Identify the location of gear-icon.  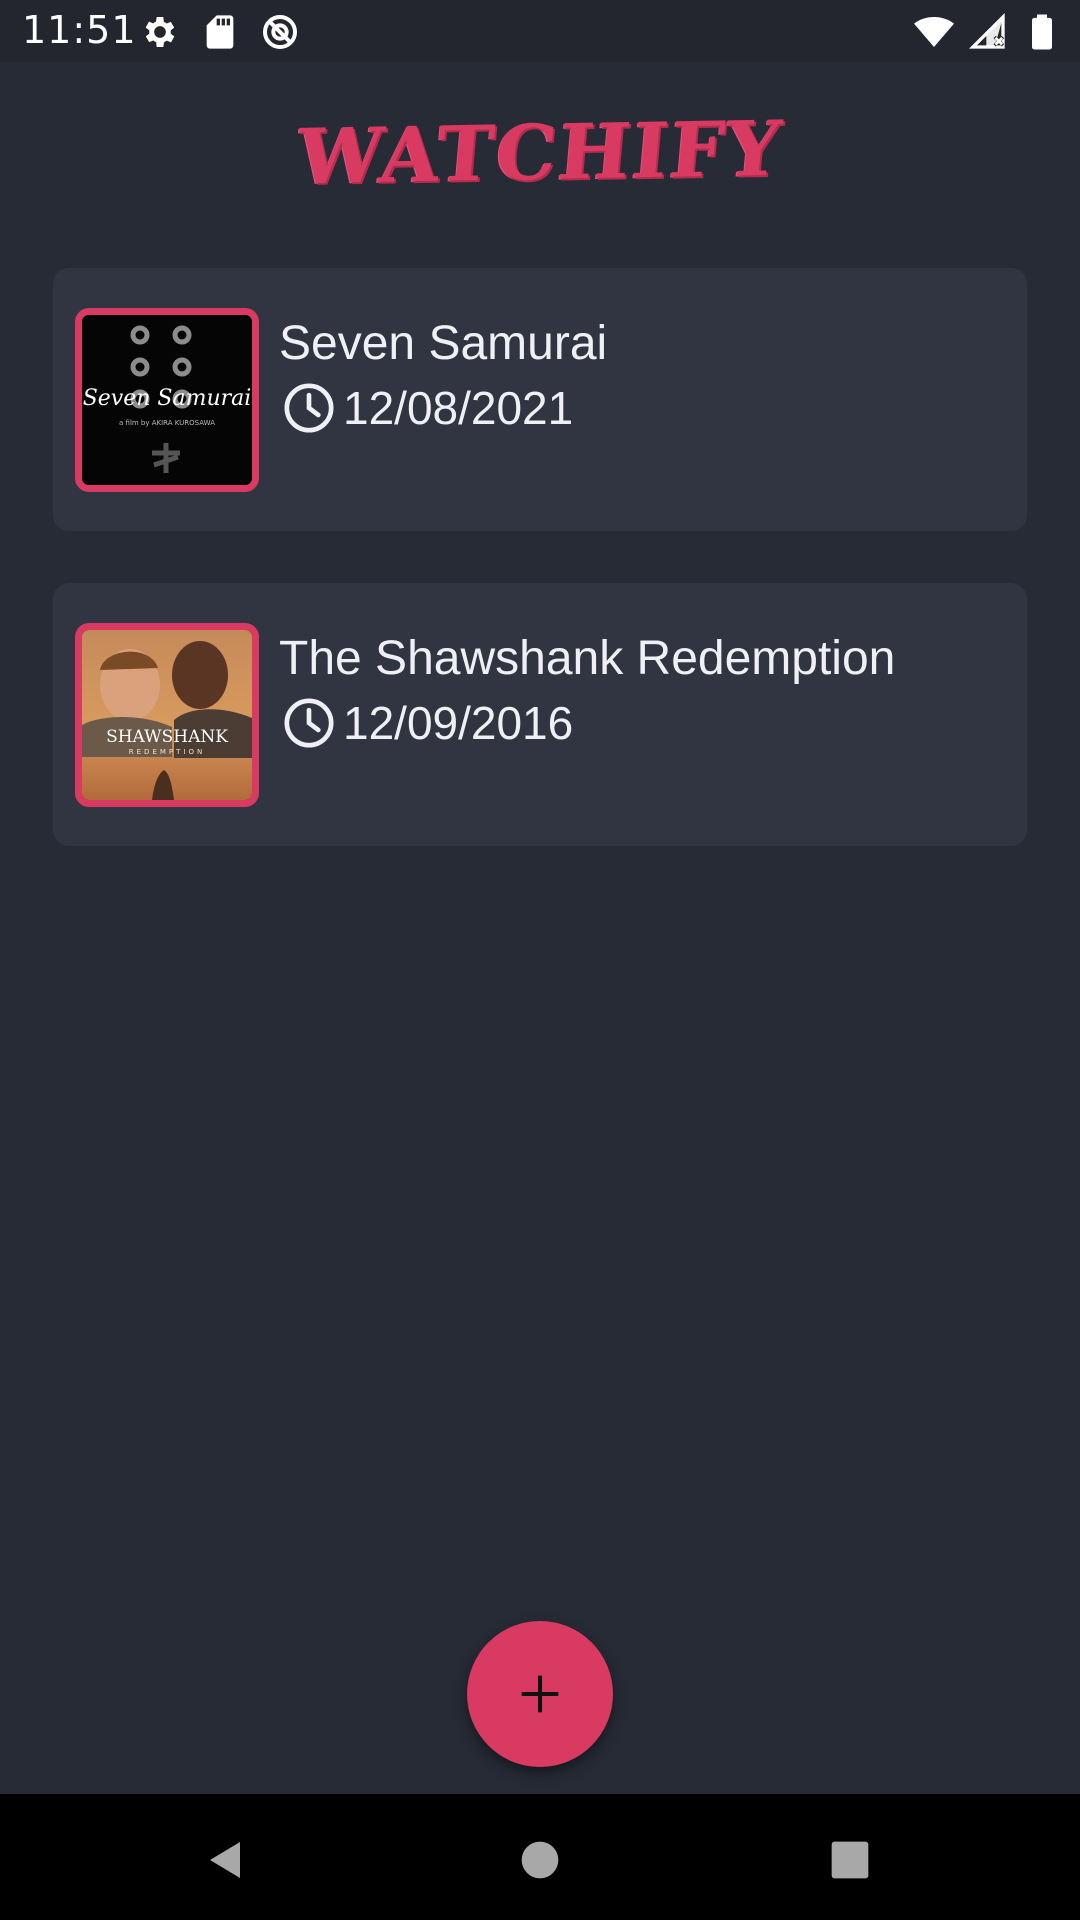
(160, 32).